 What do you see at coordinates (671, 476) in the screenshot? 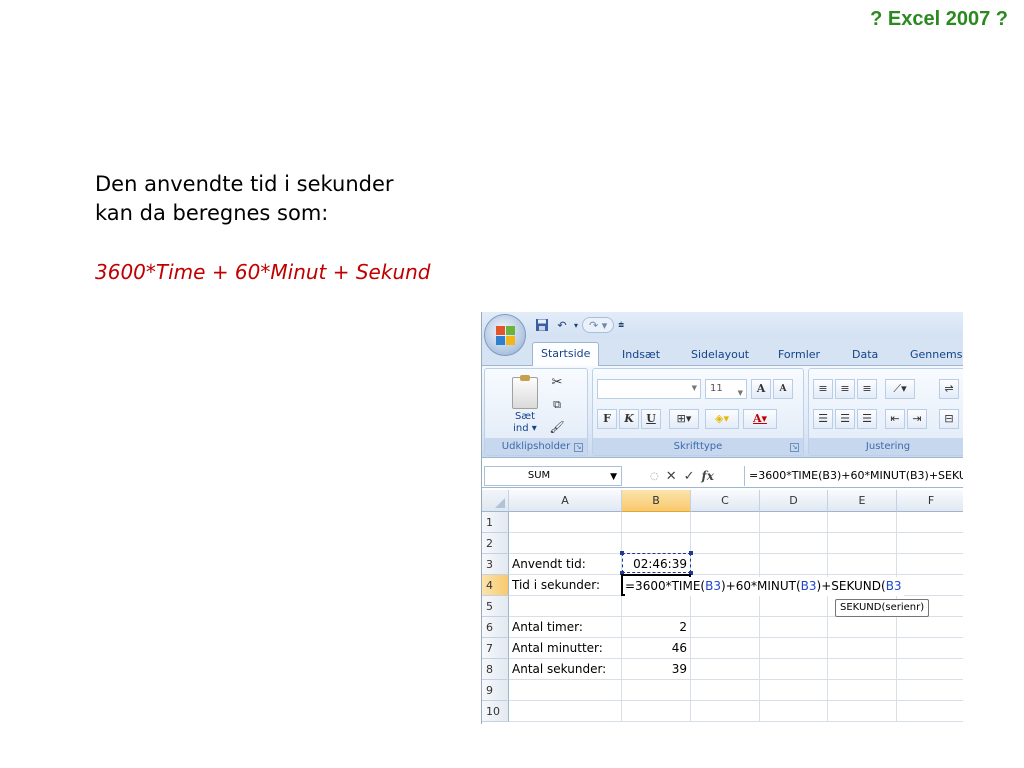
I see `cancel-icon: ✕` at bounding box center [671, 476].